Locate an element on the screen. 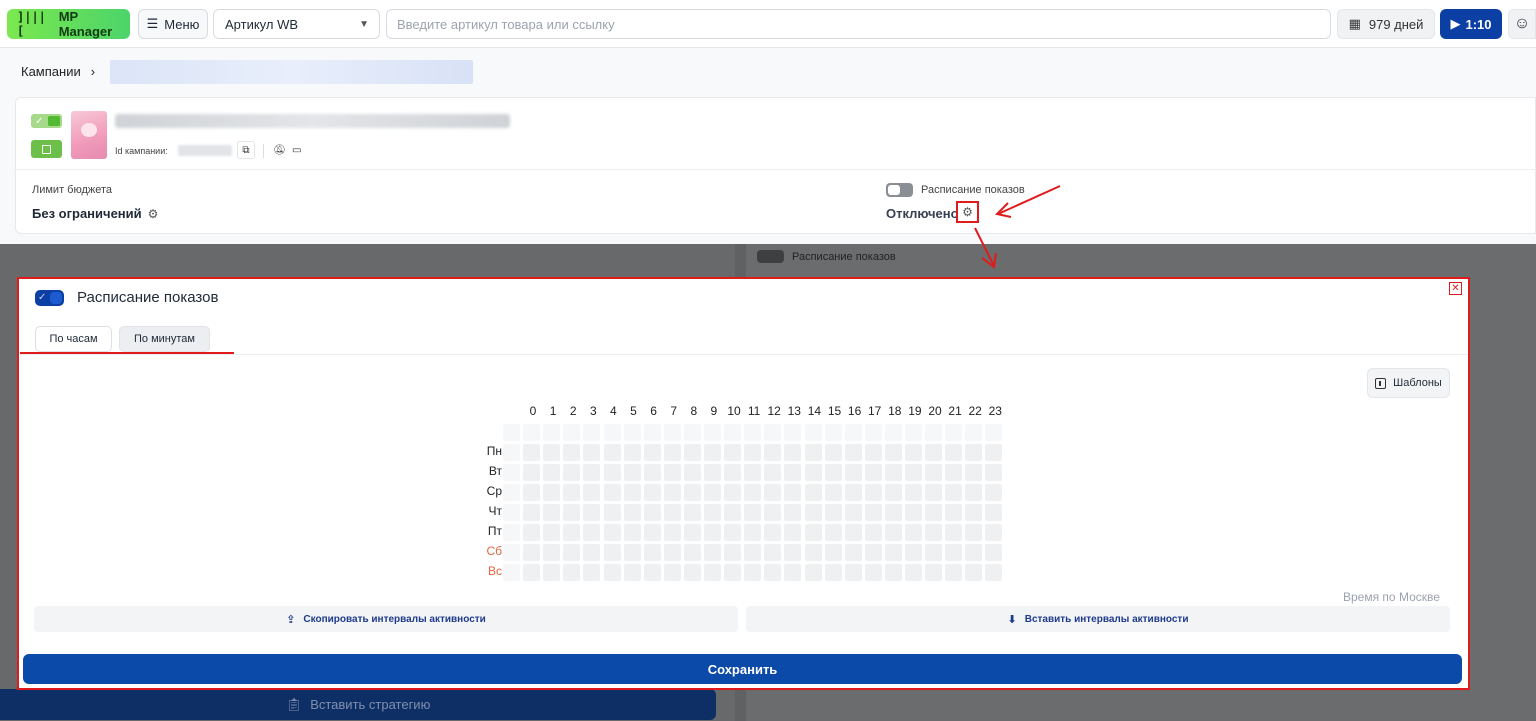  hour-label: 19 is located at coordinates (915, 411).